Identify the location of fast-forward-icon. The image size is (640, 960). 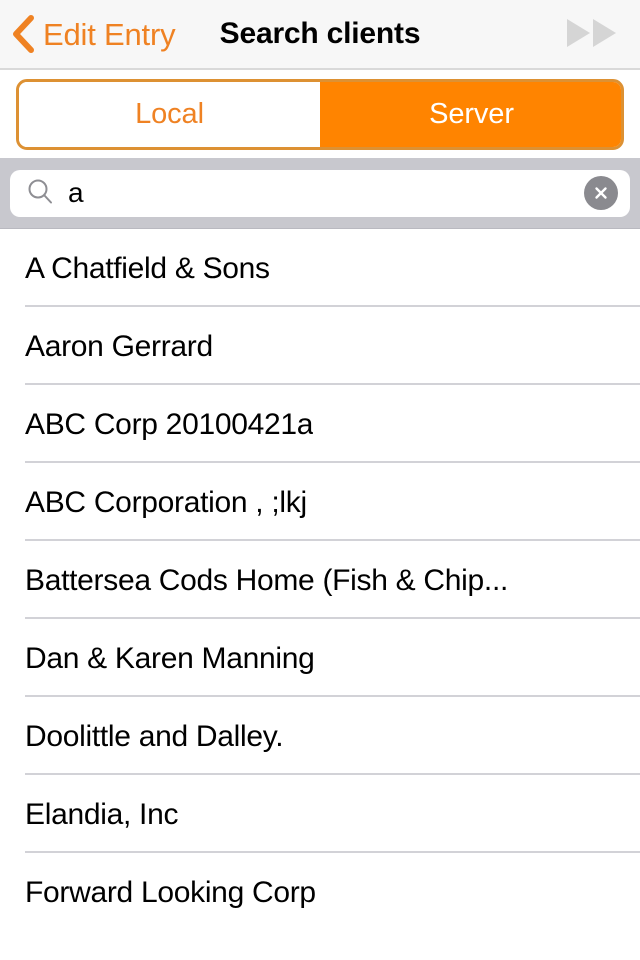
(592, 34).